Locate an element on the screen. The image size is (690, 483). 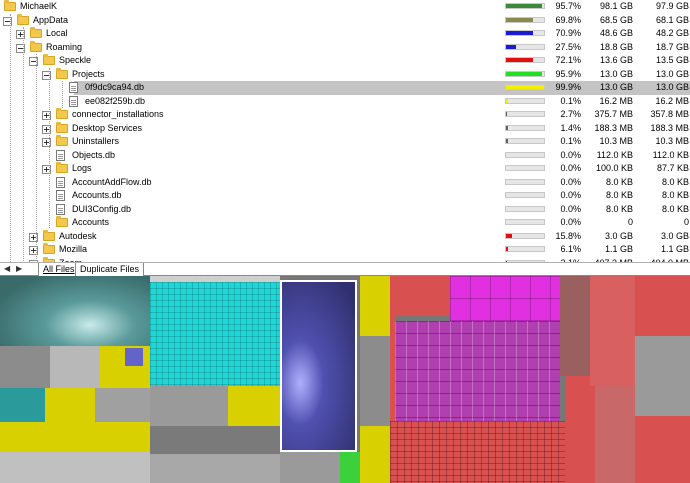
tab-all-files: All Files is located at coordinates (59, 270).